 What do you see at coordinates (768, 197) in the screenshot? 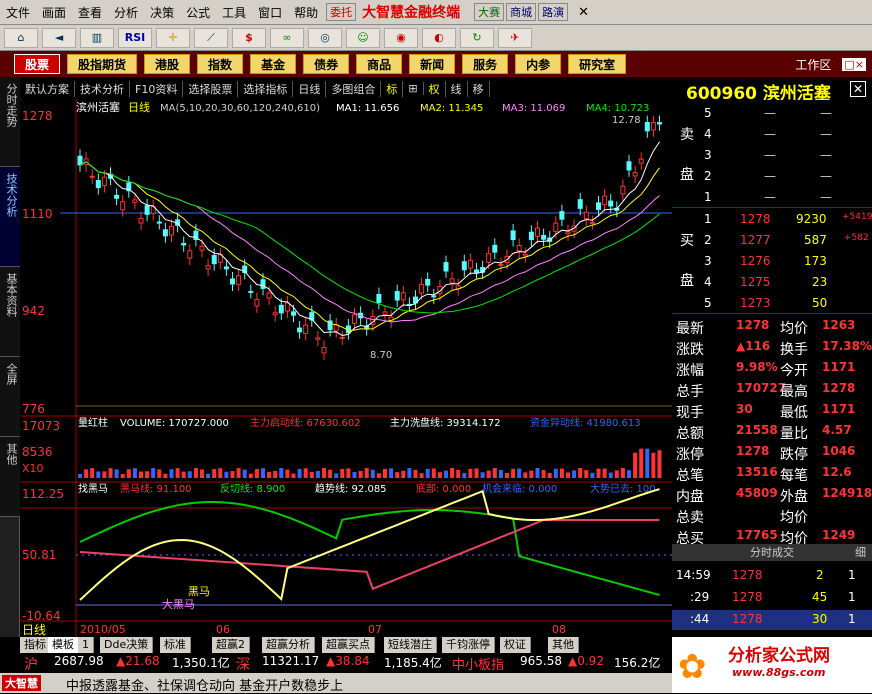
I see `sell-row: 1— —` at bounding box center [768, 197].